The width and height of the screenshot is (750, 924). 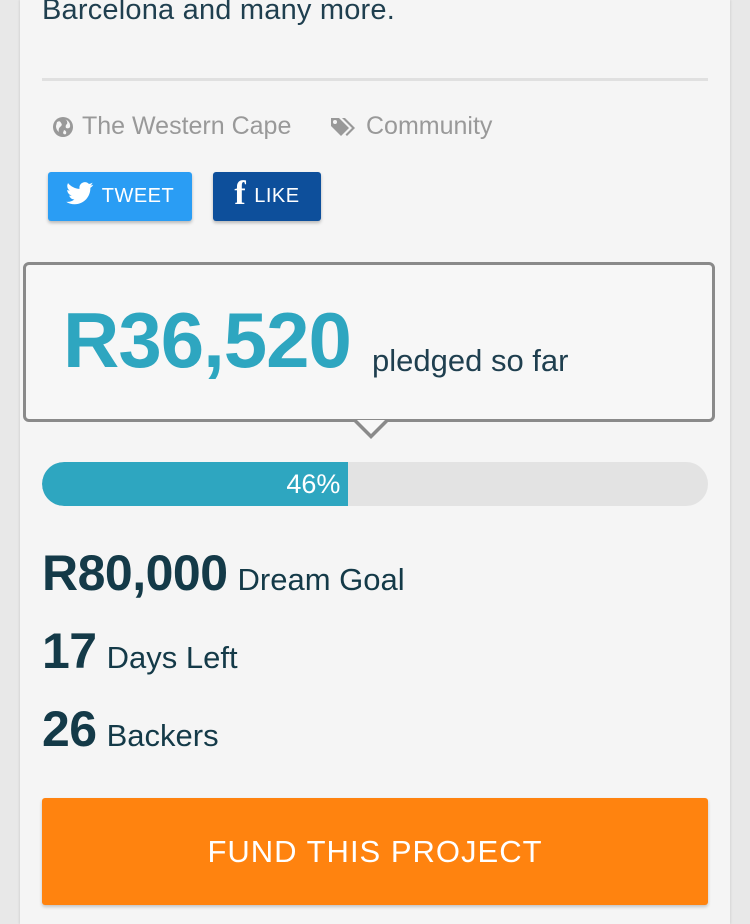 What do you see at coordinates (195, 484) in the screenshot?
I see `progress-fill: 46%` at bounding box center [195, 484].